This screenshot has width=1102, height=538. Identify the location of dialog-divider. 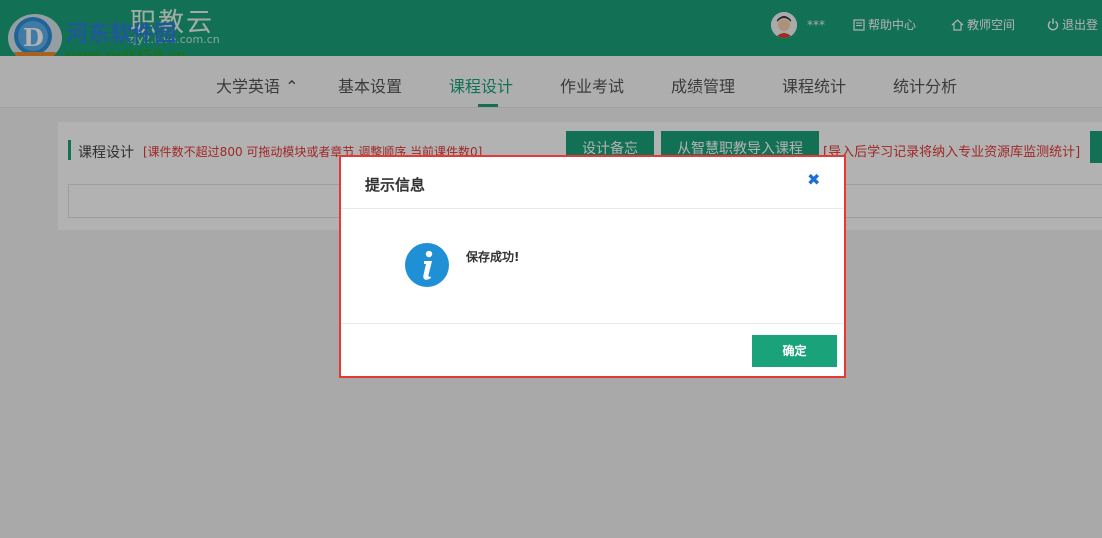
(592, 323).